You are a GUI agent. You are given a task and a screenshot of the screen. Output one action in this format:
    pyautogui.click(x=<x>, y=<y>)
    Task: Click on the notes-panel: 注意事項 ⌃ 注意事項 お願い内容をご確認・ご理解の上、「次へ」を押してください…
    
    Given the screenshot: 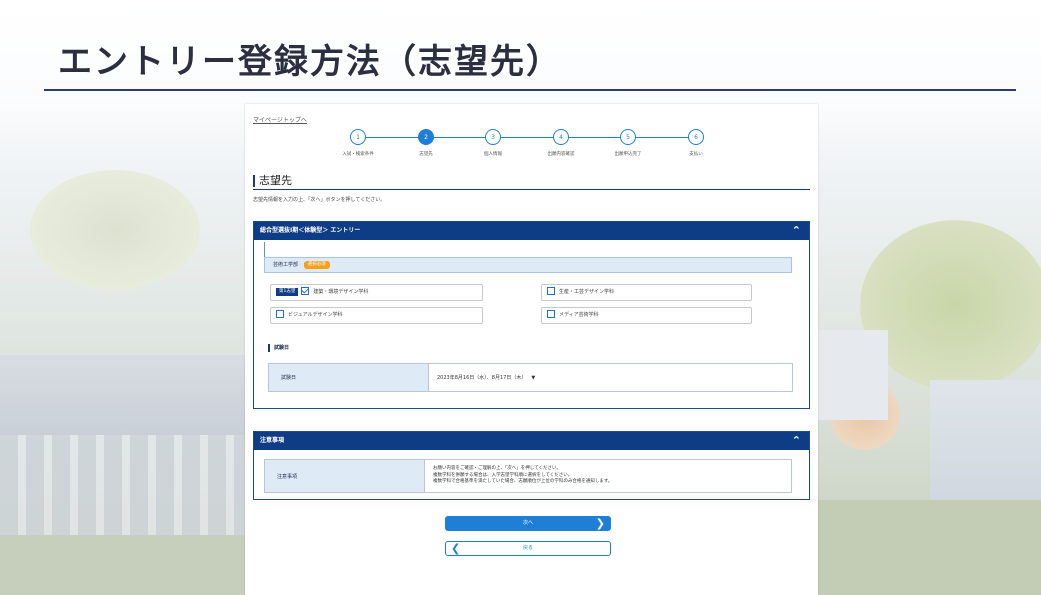 What is the action you would take?
    pyautogui.click(x=531, y=465)
    